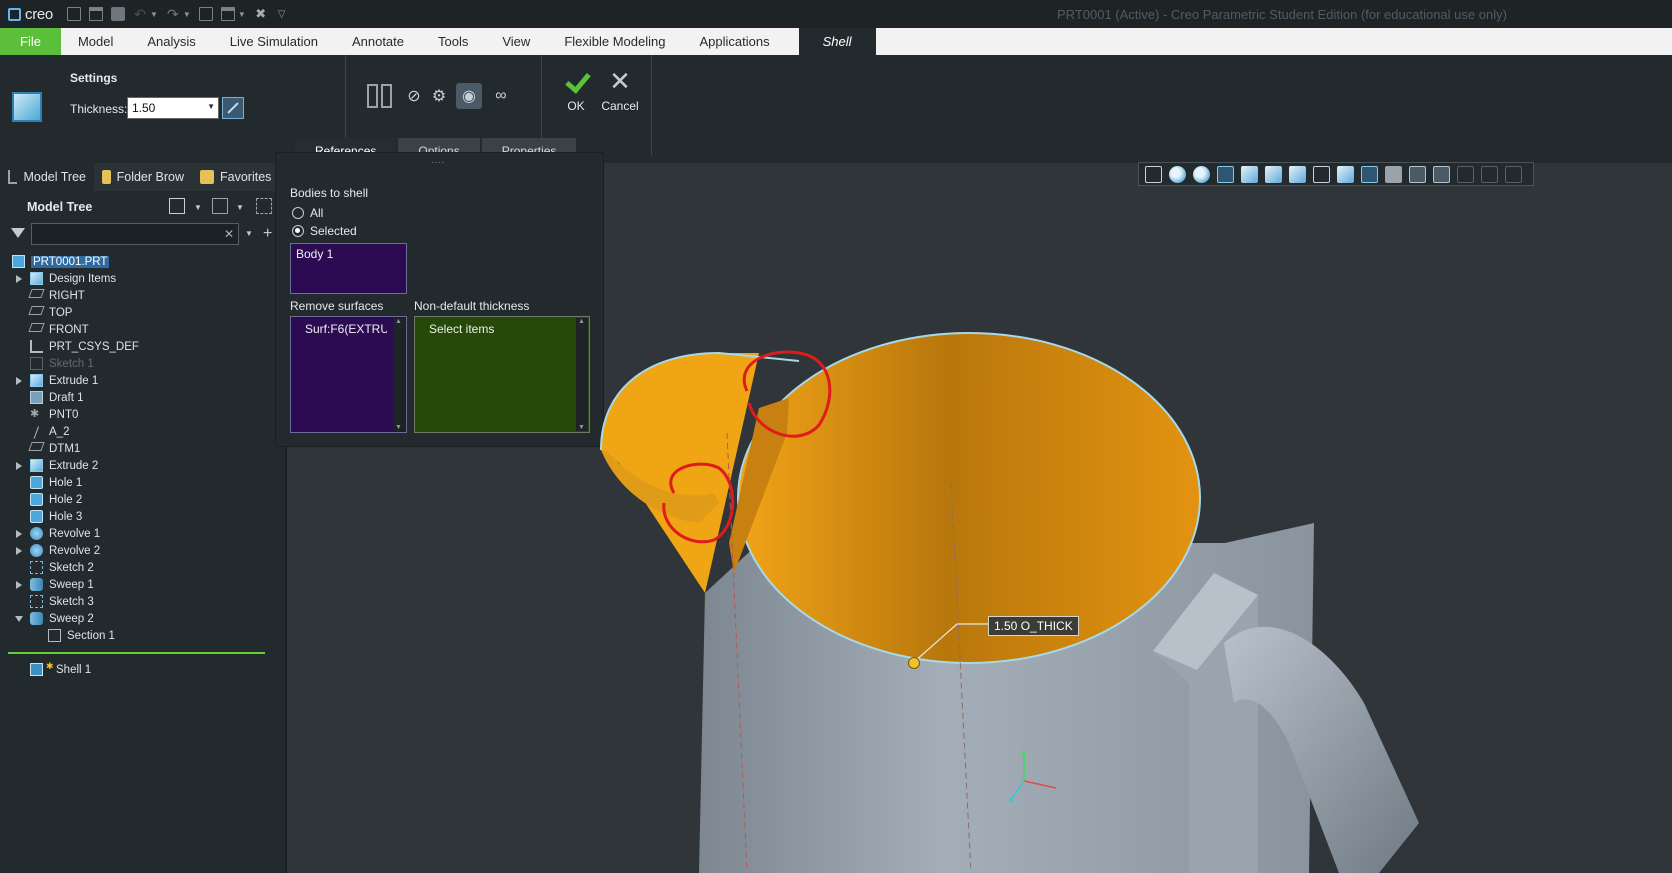 The width and height of the screenshot is (1672, 873). What do you see at coordinates (1393, 174) in the screenshot?
I see `datum-display-icon` at bounding box center [1393, 174].